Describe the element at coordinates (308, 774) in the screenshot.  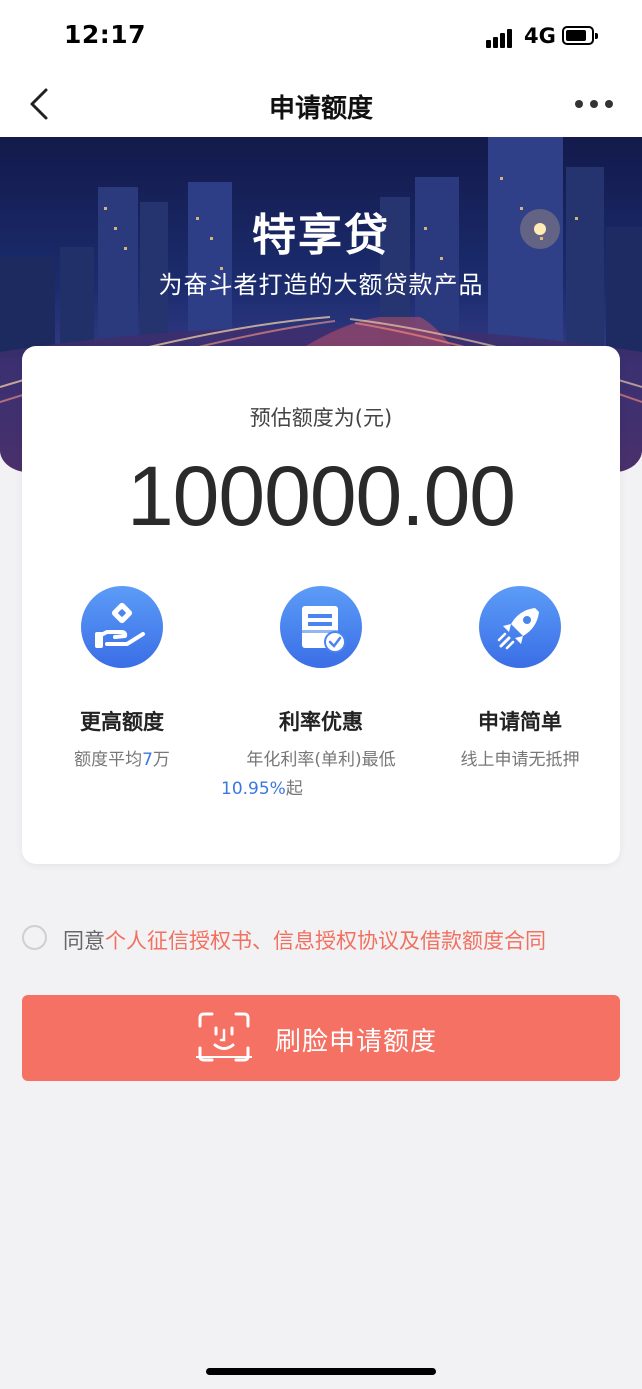
I see `feature-desc: 年化利率(单利)最低 10.95%起` at that location.